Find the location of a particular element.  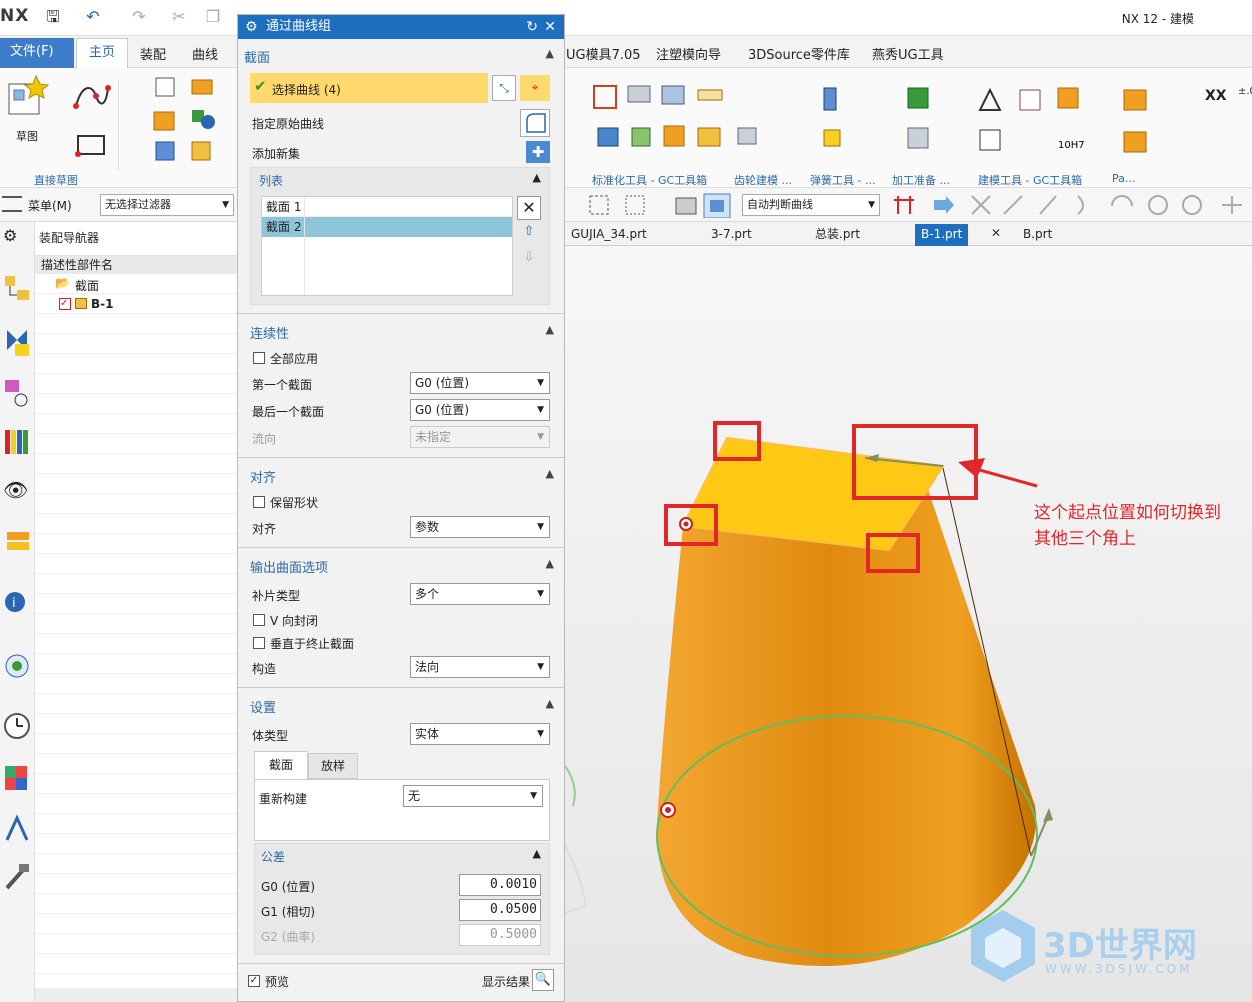

g1-tolerance-input: 0.0500 is located at coordinates (500, 910).